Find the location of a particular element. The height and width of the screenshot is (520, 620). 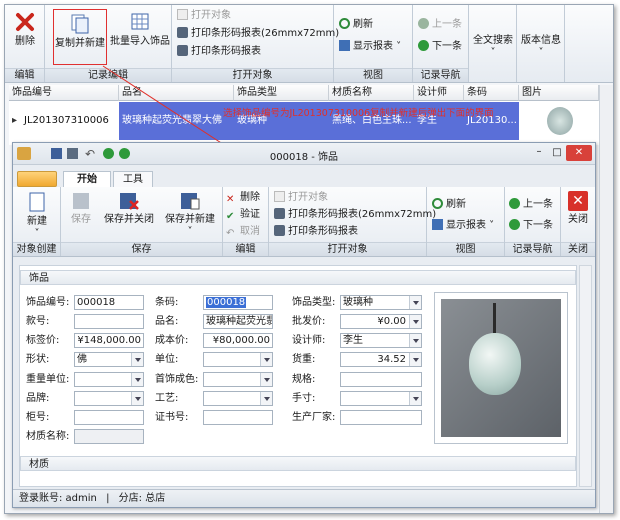

item-photo is located at coordinates (501, 368).